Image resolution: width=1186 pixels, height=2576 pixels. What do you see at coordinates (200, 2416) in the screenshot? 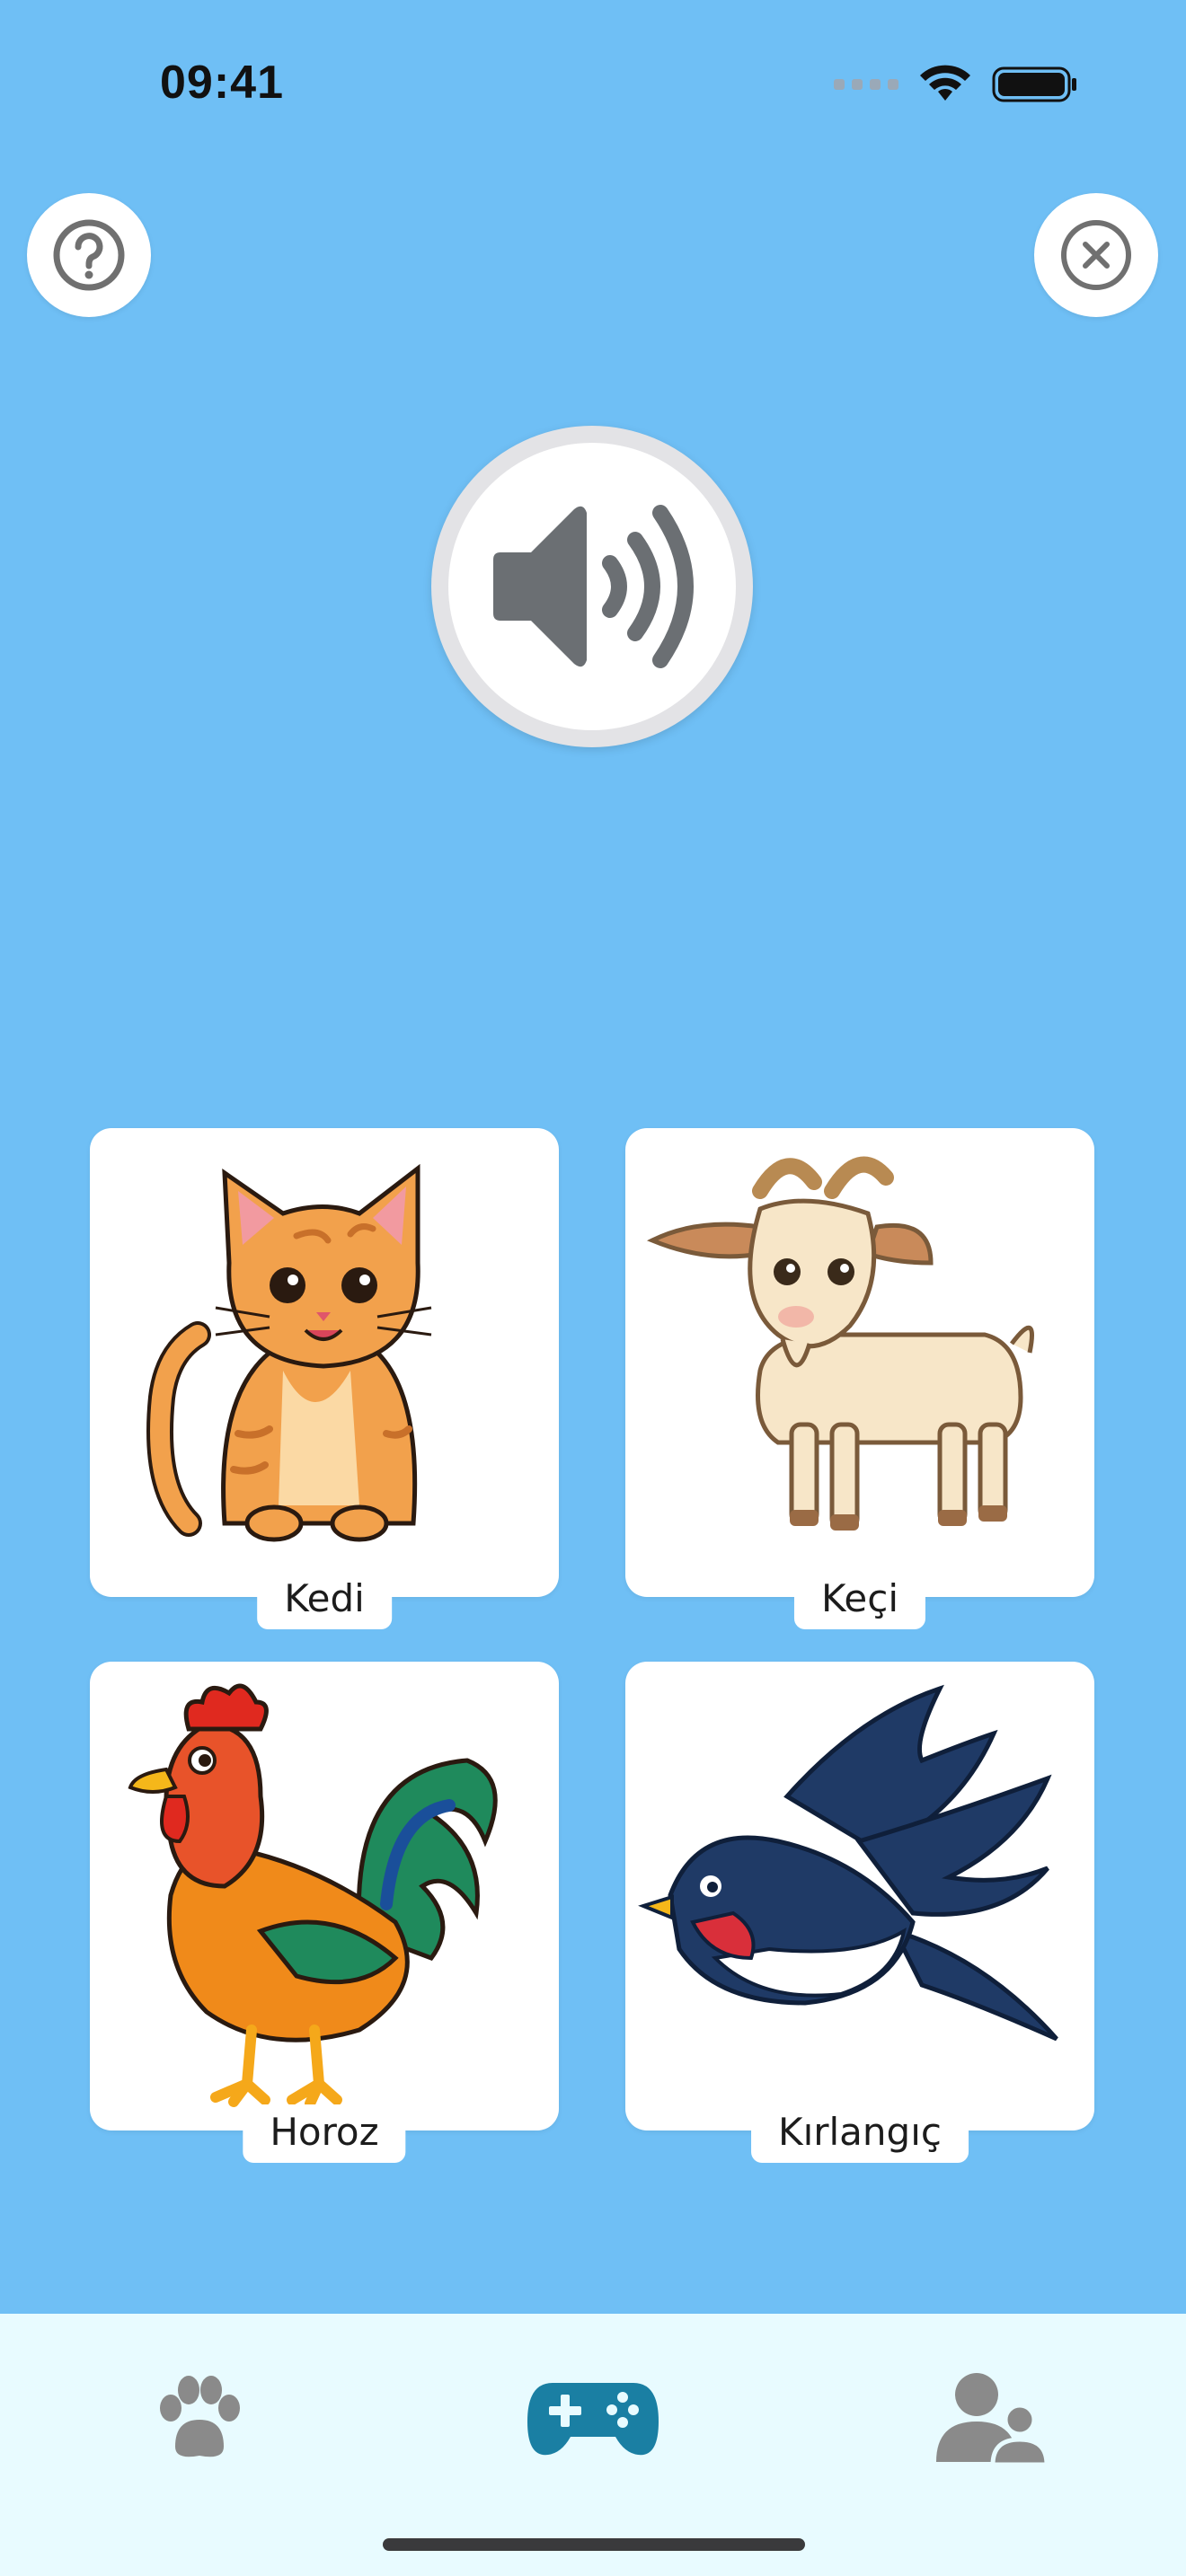
I see `paw-icon` at bounding box center [200, 2416].